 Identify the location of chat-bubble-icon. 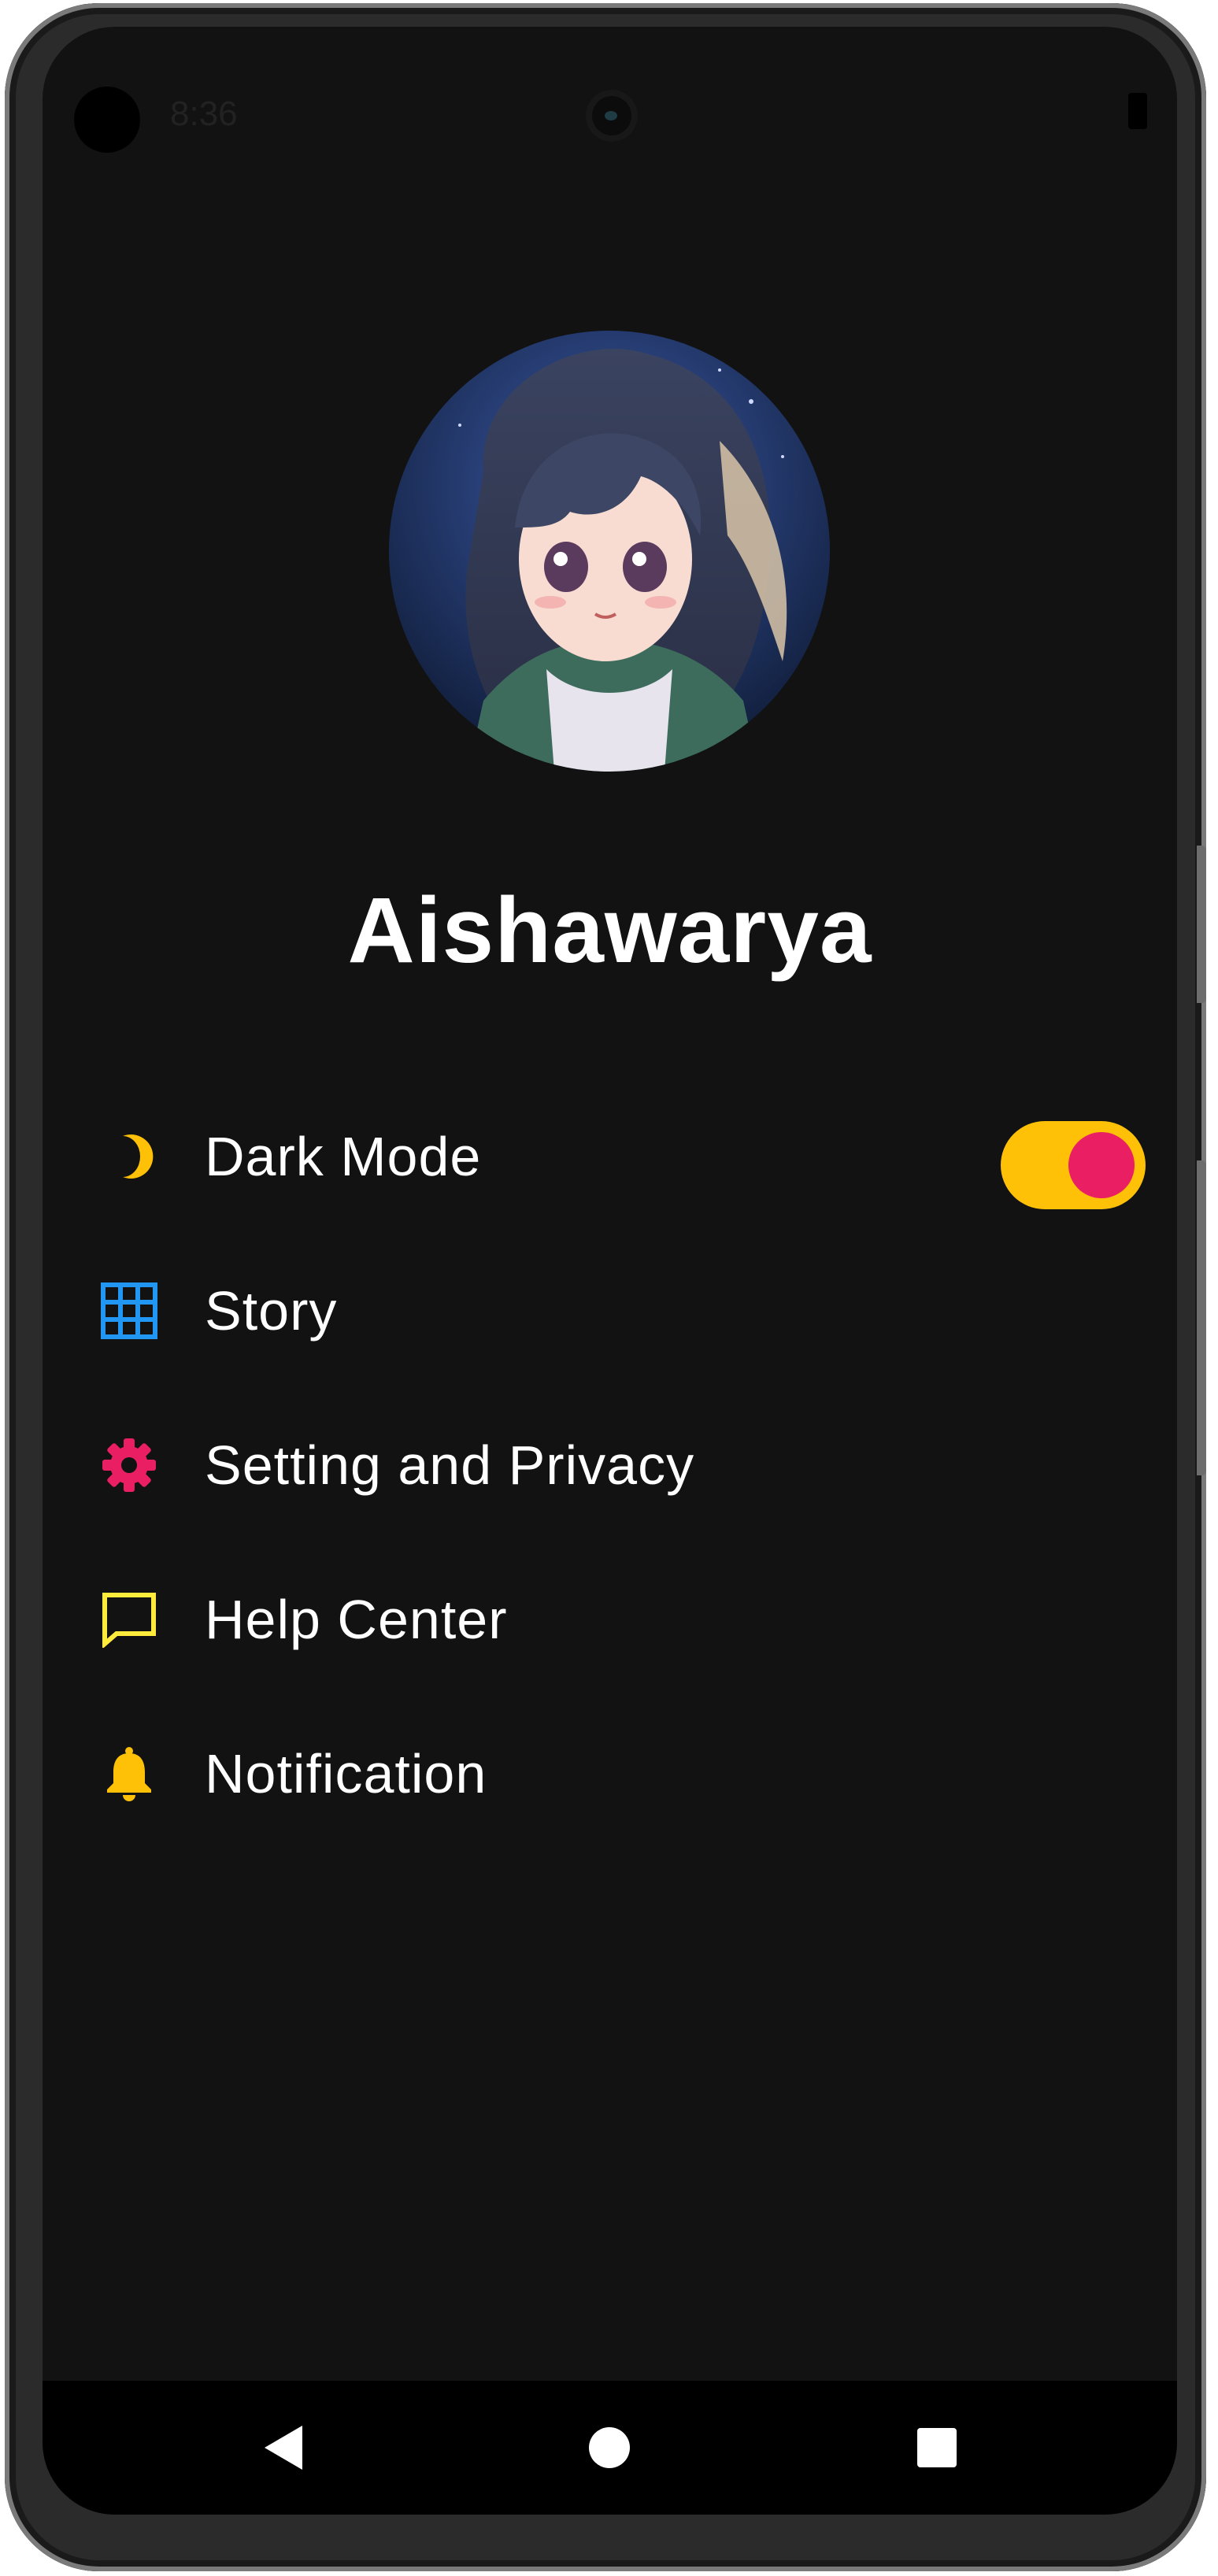
(129, 1619).